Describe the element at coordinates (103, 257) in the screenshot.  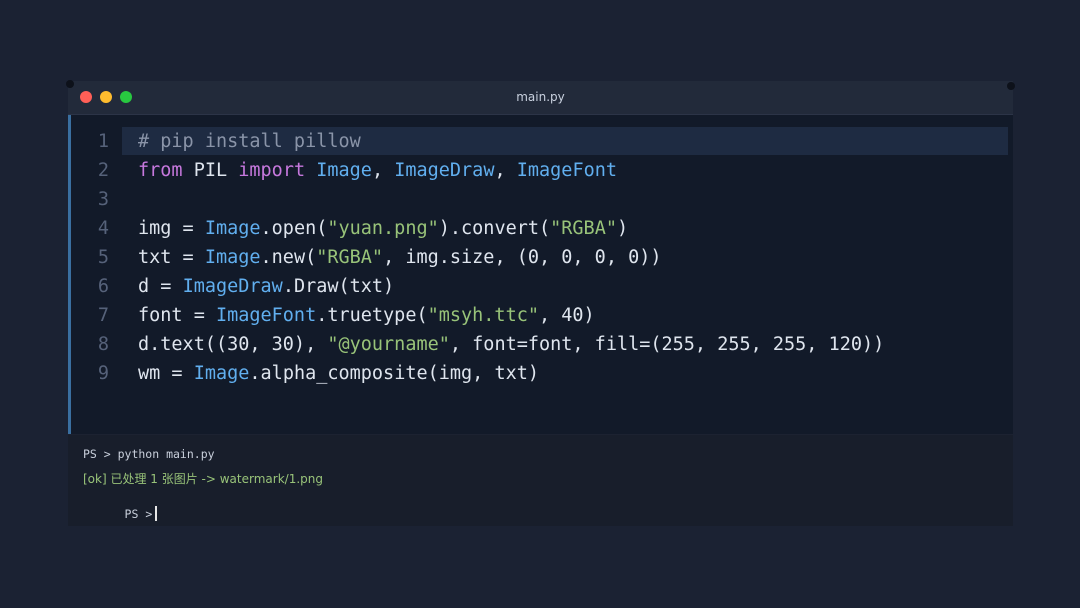
I see `line-number: 5` at that location.